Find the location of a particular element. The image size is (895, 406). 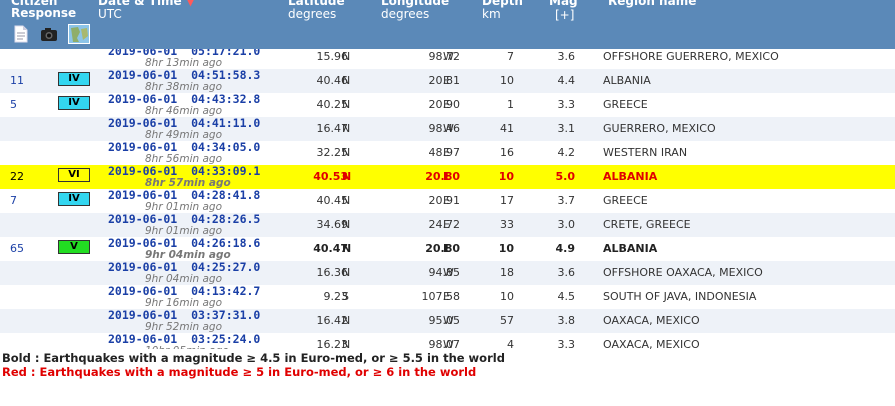

magnitude-value: 4.2 is located at coordinates (566, 152).